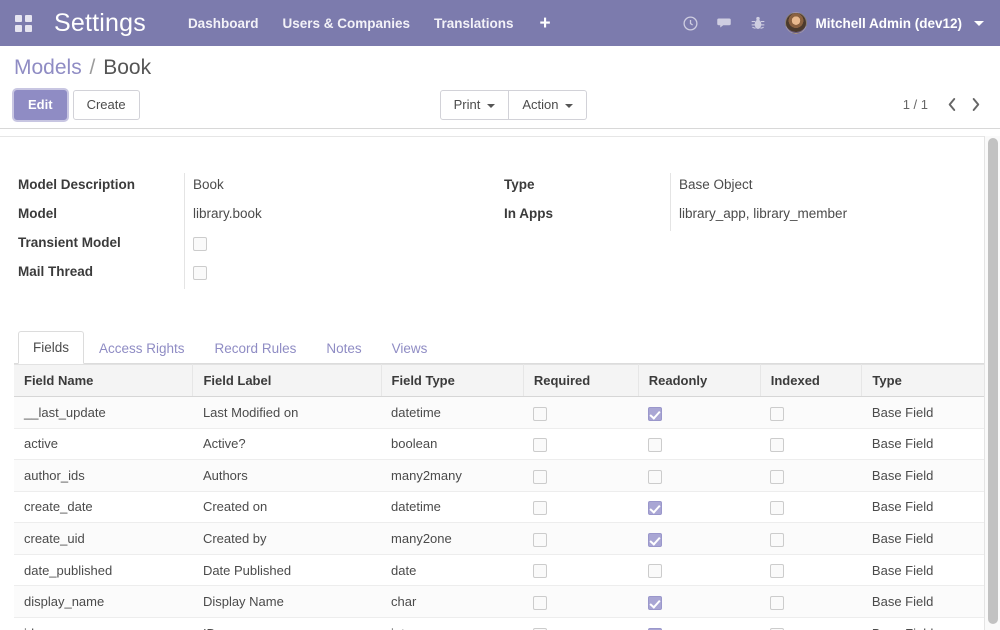 Image resolution: width=1000 pixels, height=630 pixels. I want to click on column-header-required: Required, so click(581, 380).